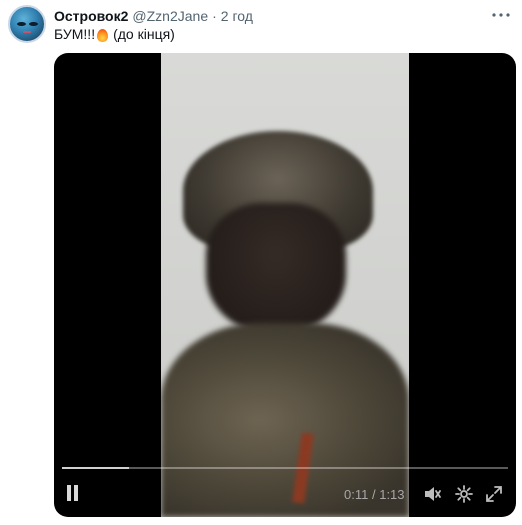  Describe the element at coordinates (285, 468) in the screenshot. I see `progress-bar` at that location.